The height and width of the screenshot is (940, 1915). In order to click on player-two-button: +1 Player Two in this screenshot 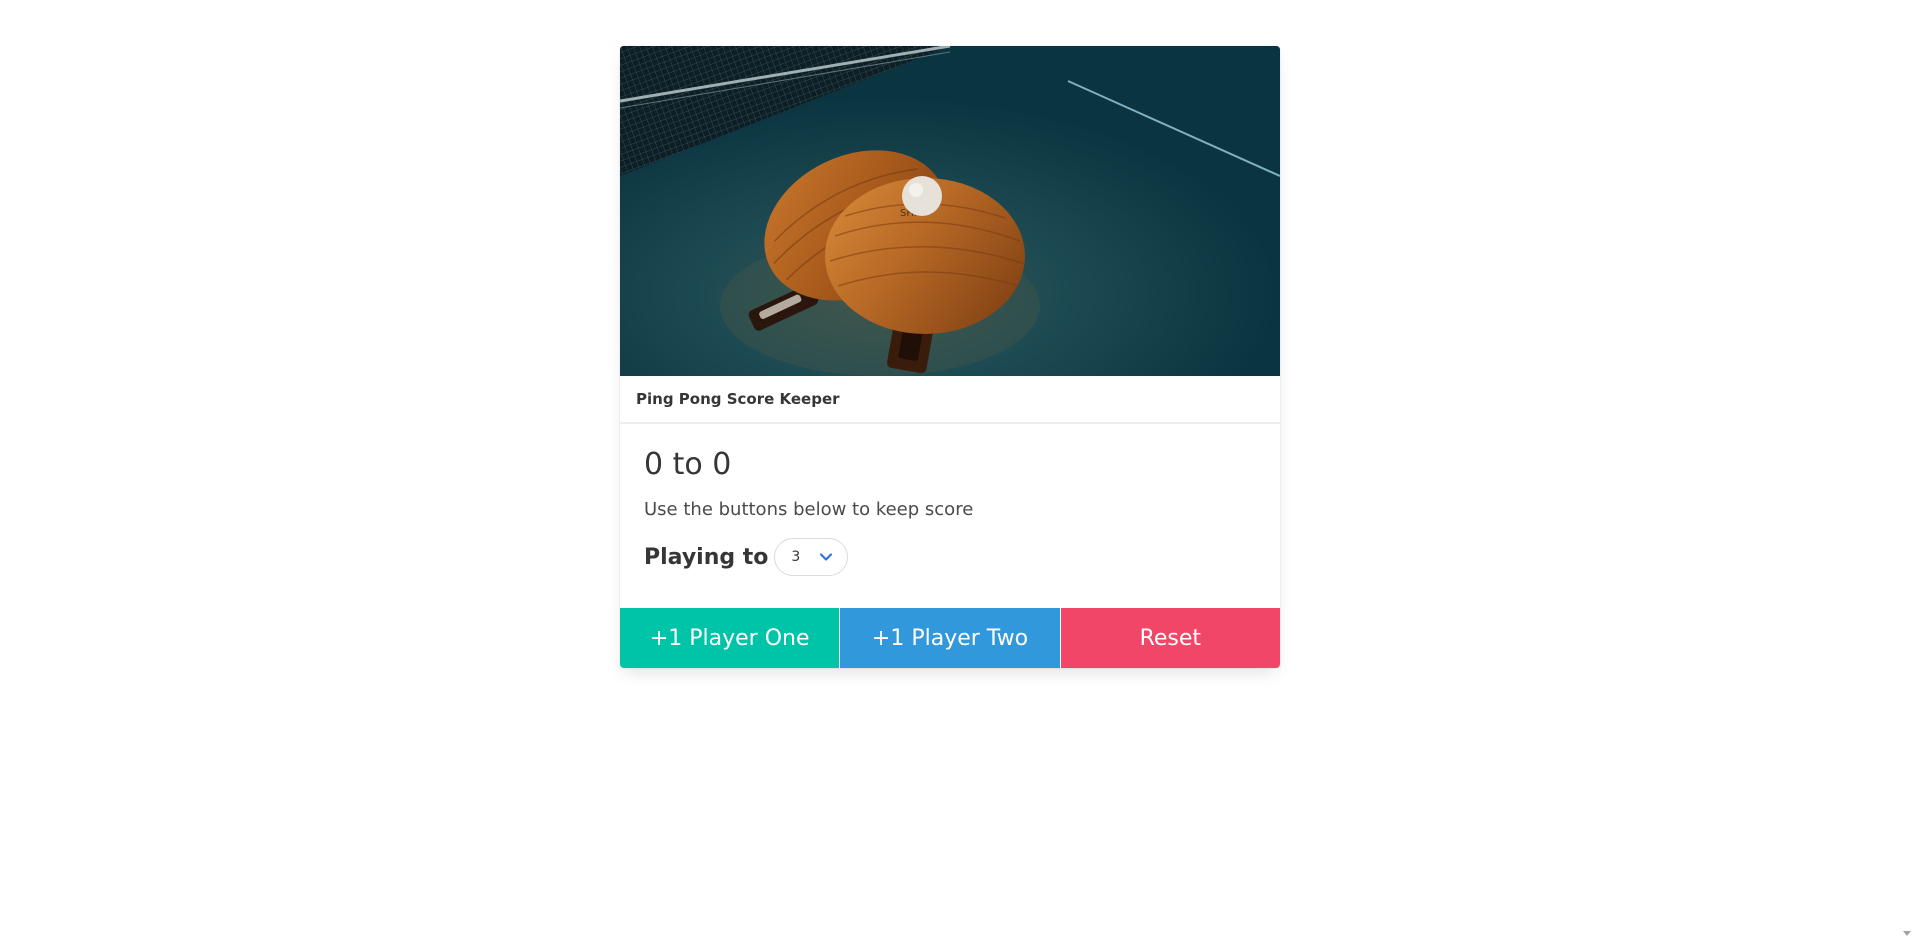, I will do `click(950, 638)`.